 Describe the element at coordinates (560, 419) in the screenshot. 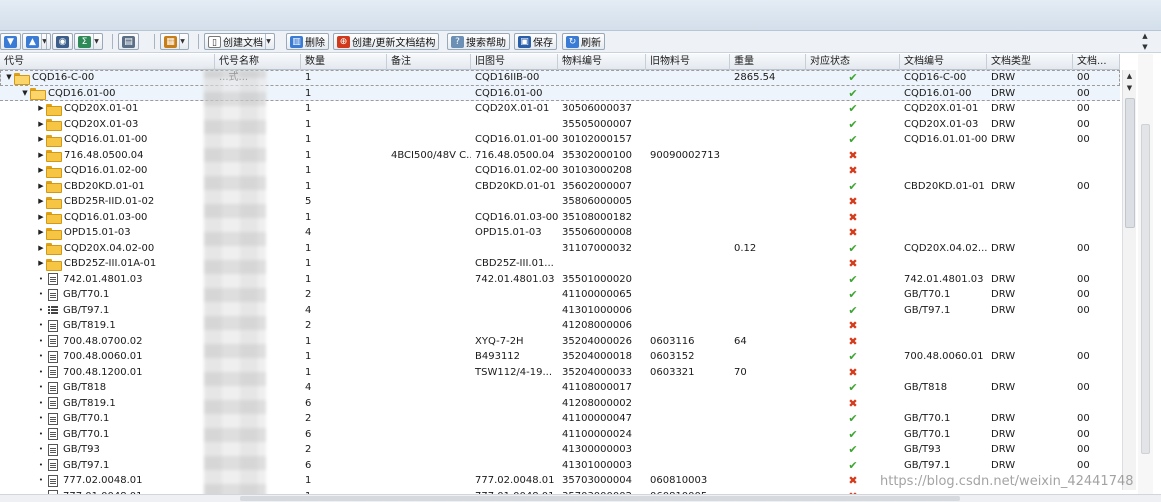

I see `table-row: • GB/T70.1 2 41100000047 ✔ GB/T70.1 DRW 00` at that location.